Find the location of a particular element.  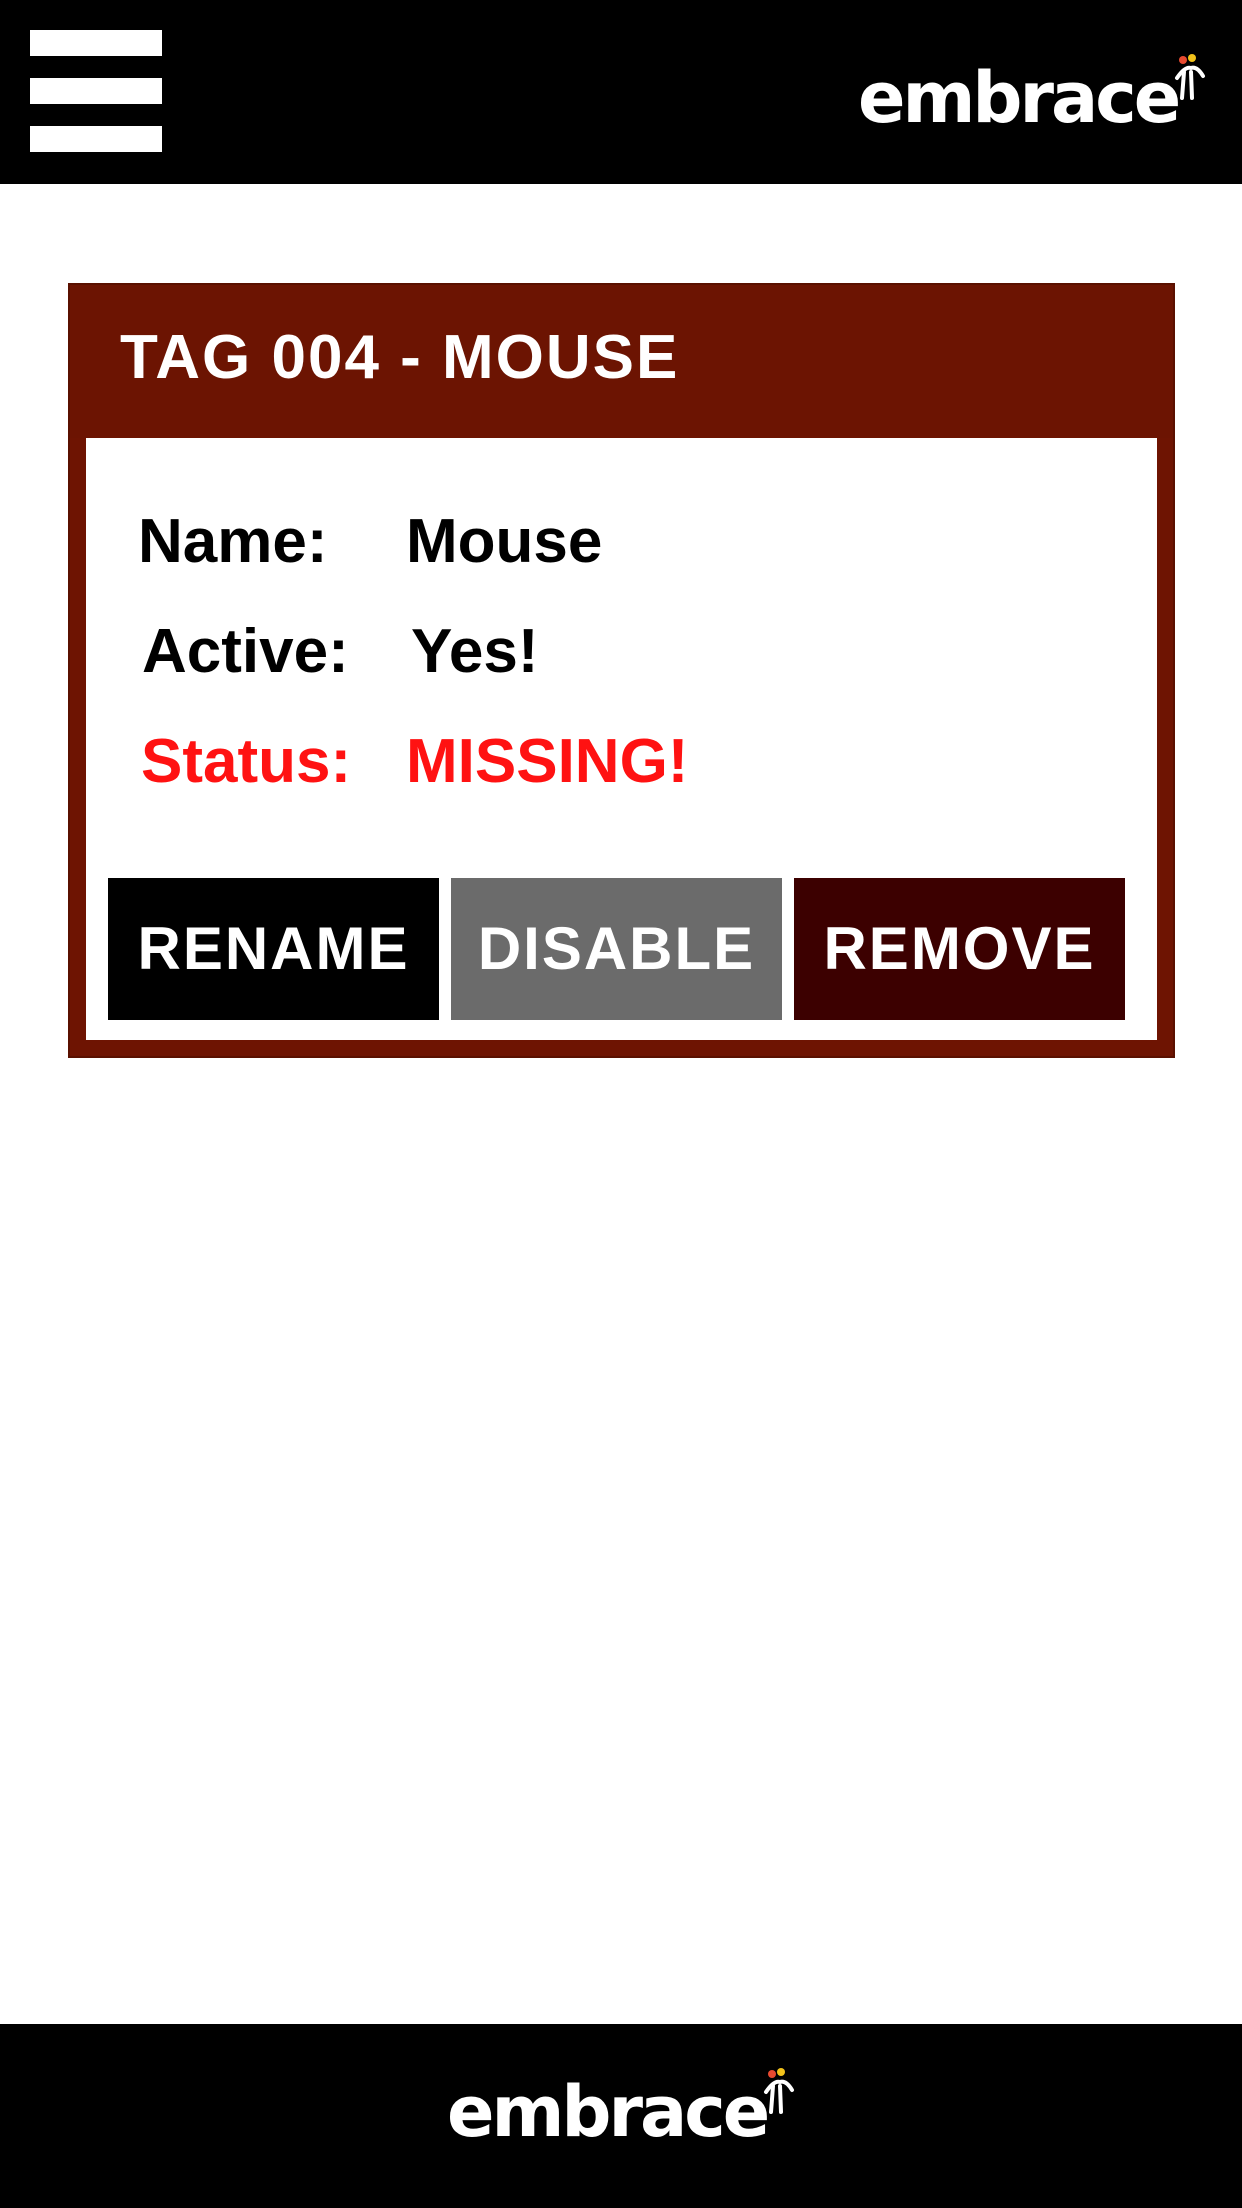

remove-button: REMOVE is located at coordinates (959, 949).